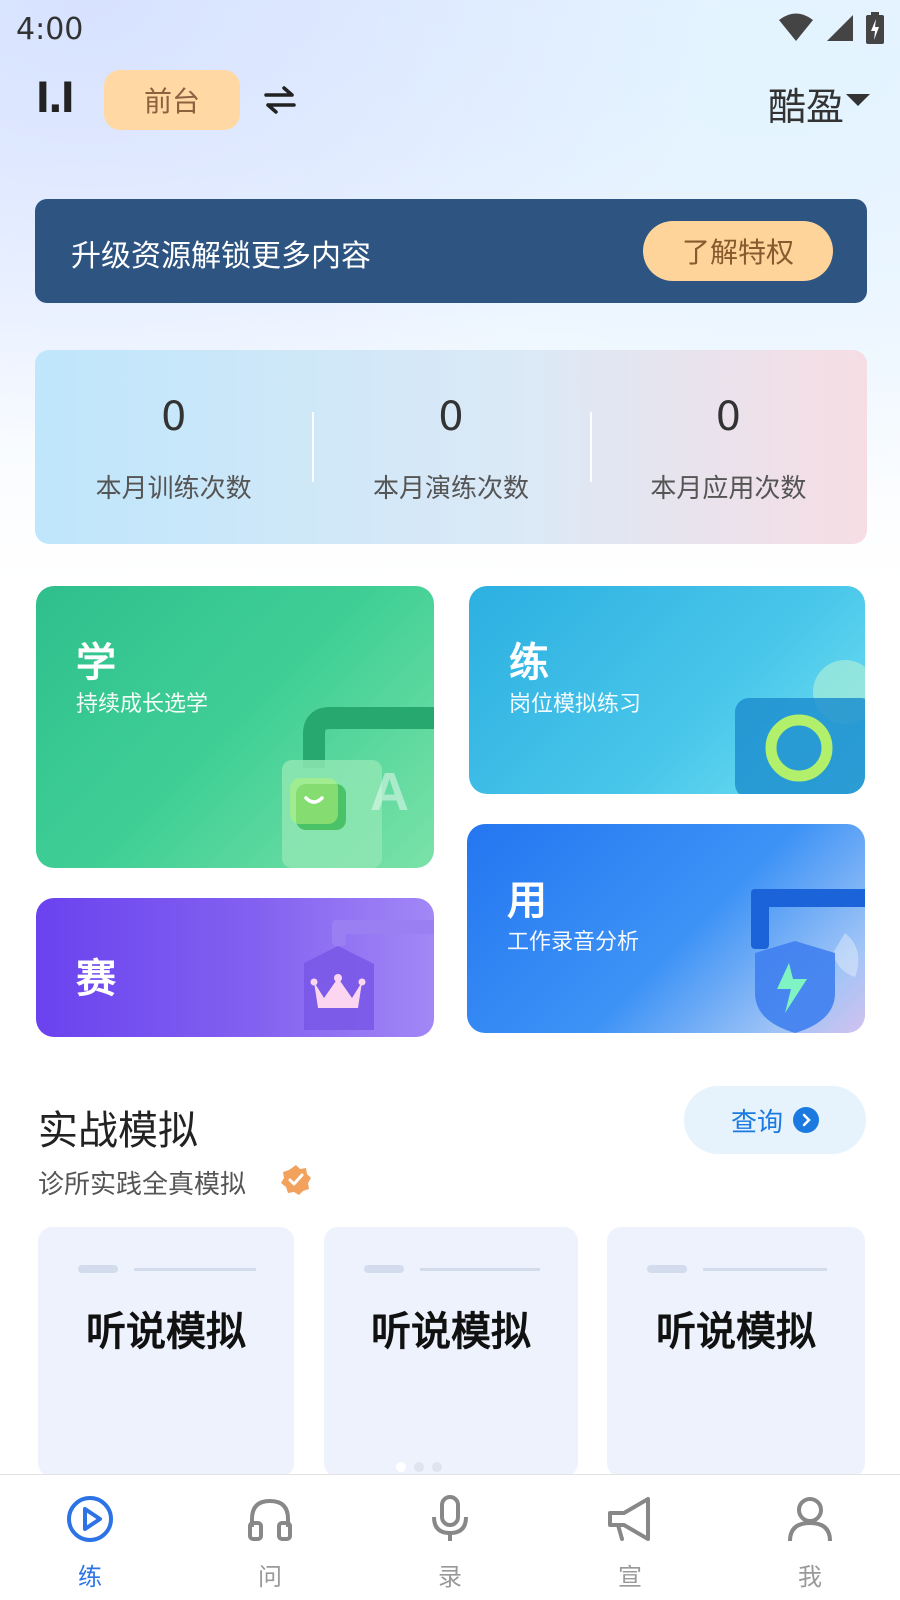 The width and height of the screenshot is (900, 1600). I want to click on role-badge: 前台, so click(172, 100).